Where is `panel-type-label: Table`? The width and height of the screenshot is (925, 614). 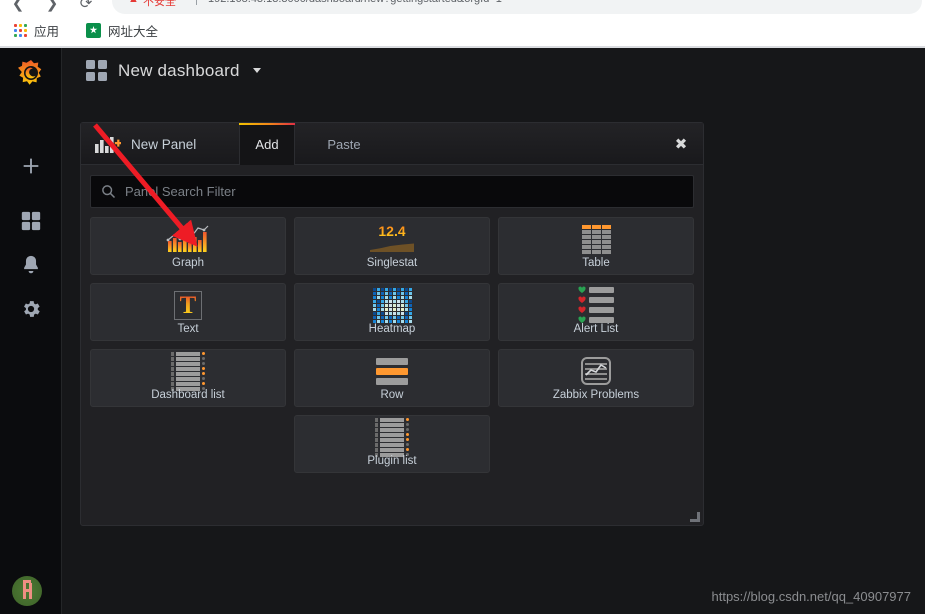 panel-type-label: Table is located at coordinates (596, 263).